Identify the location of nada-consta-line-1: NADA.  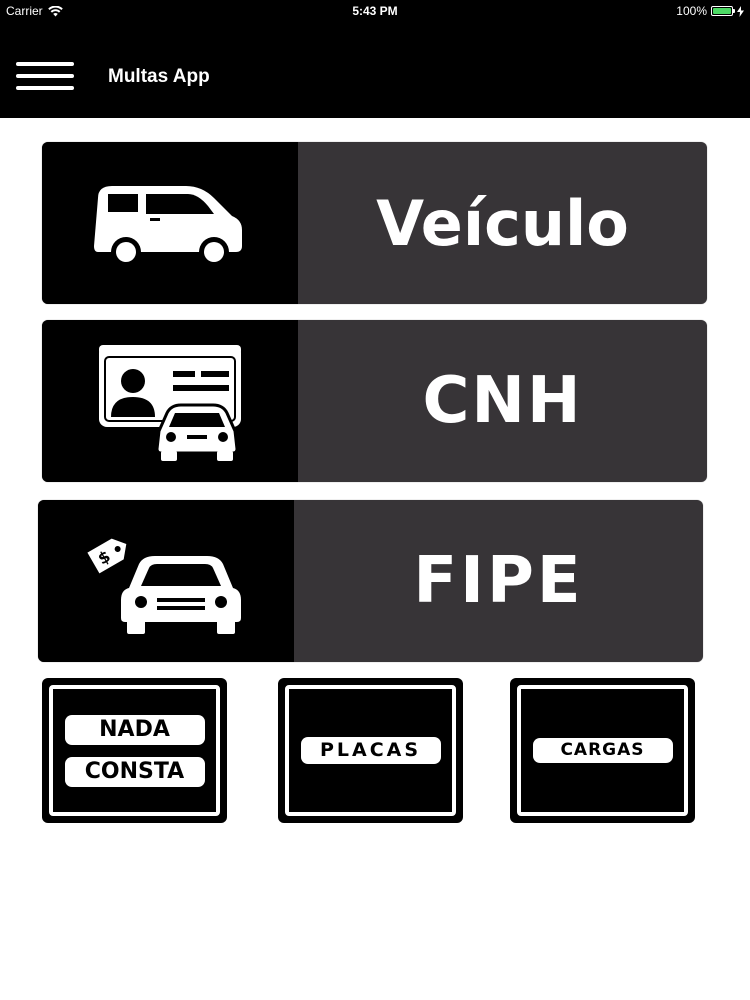
(134, 729).